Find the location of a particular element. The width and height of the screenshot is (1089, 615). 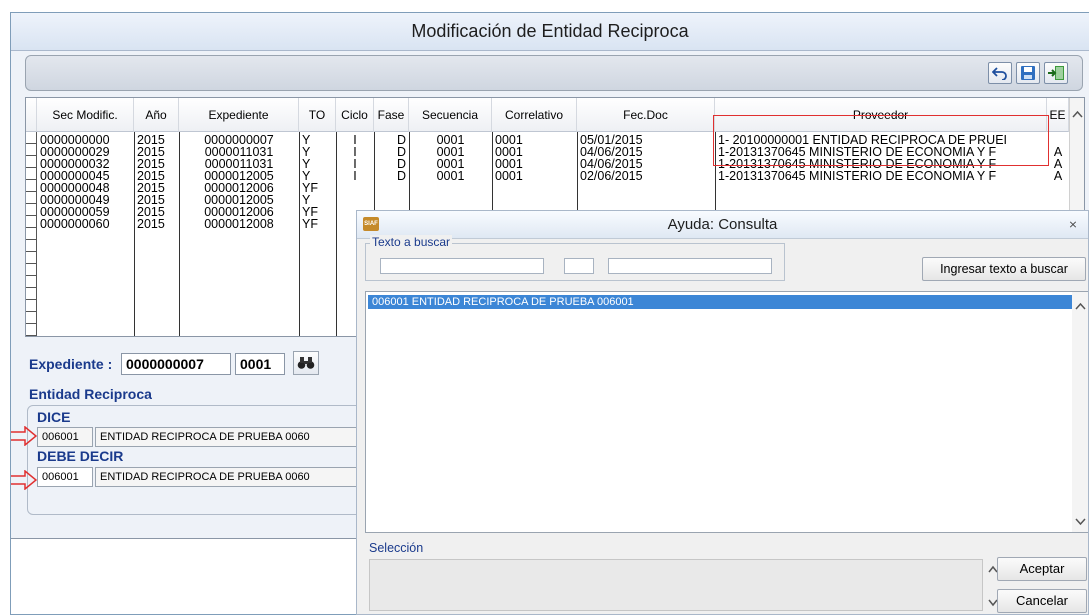

col-header-correlativo: Correlativo is located at coordinates (534, 115).